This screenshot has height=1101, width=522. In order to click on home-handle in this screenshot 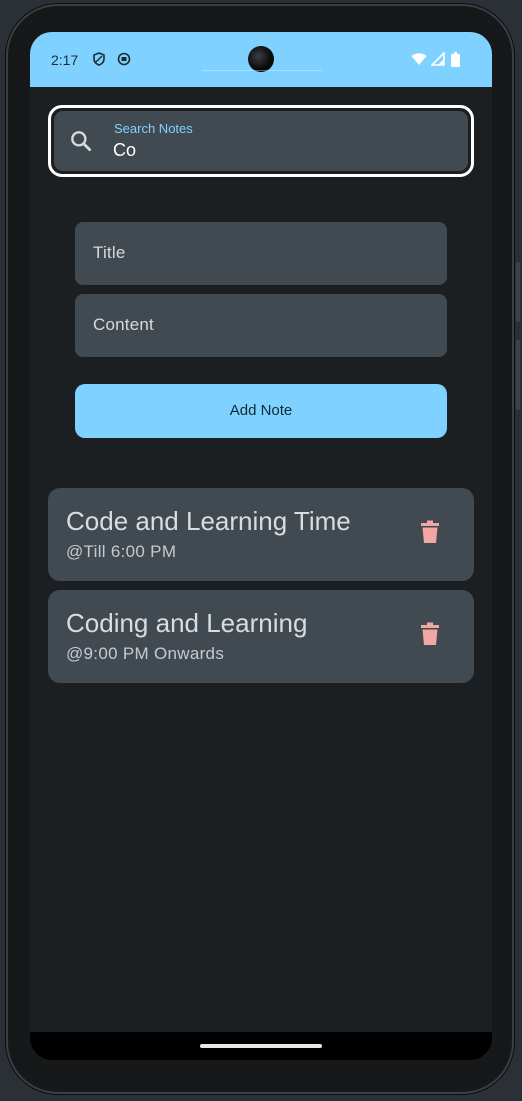, I will do `click(261, 1046)`.